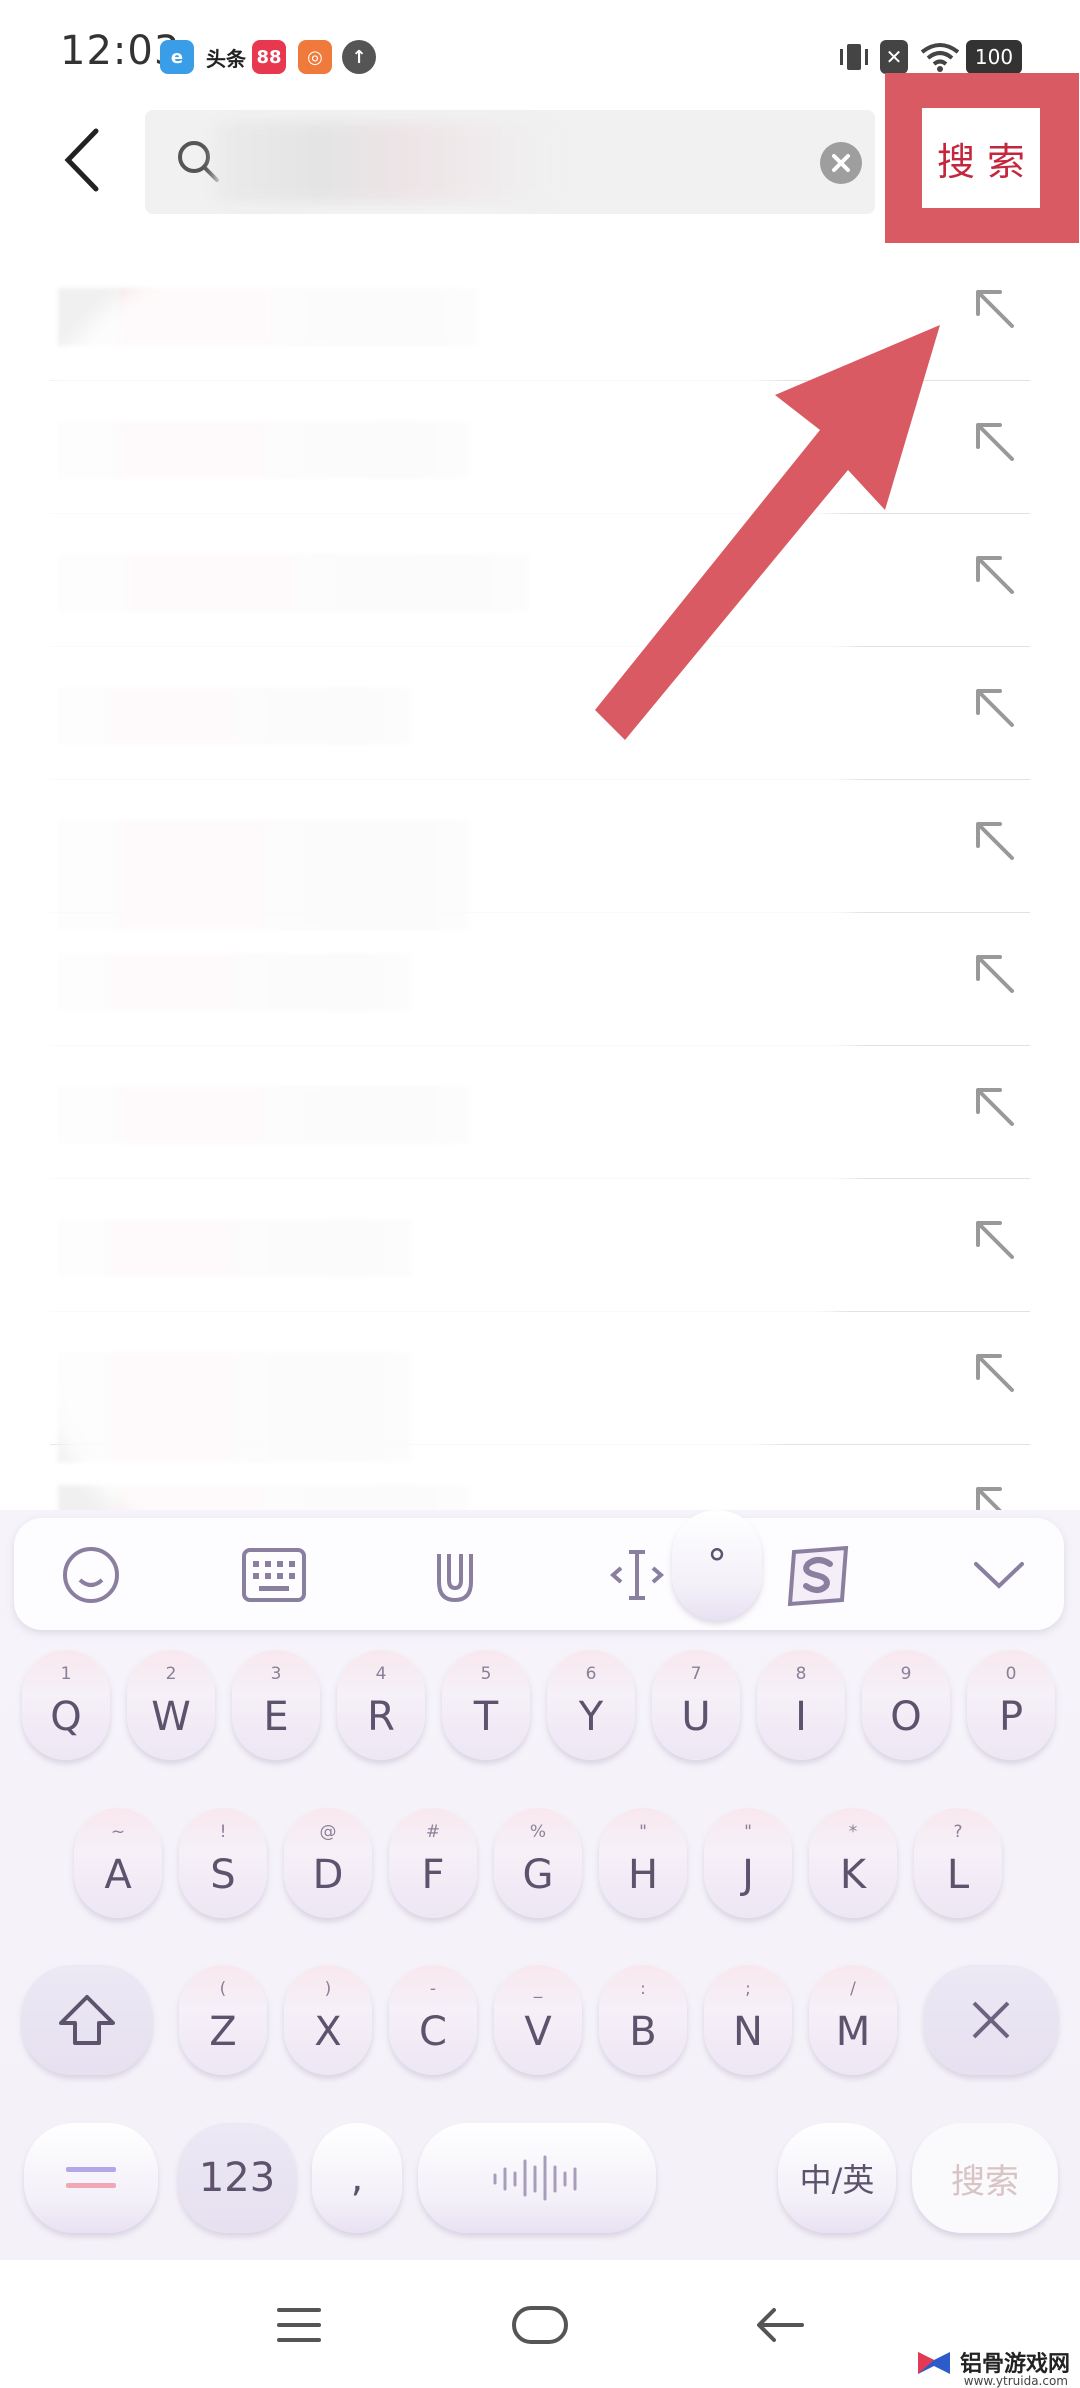 The height and width of the screenshot is (2388, 1080). I want to click on recent-apps-button, so click(299, 2325).